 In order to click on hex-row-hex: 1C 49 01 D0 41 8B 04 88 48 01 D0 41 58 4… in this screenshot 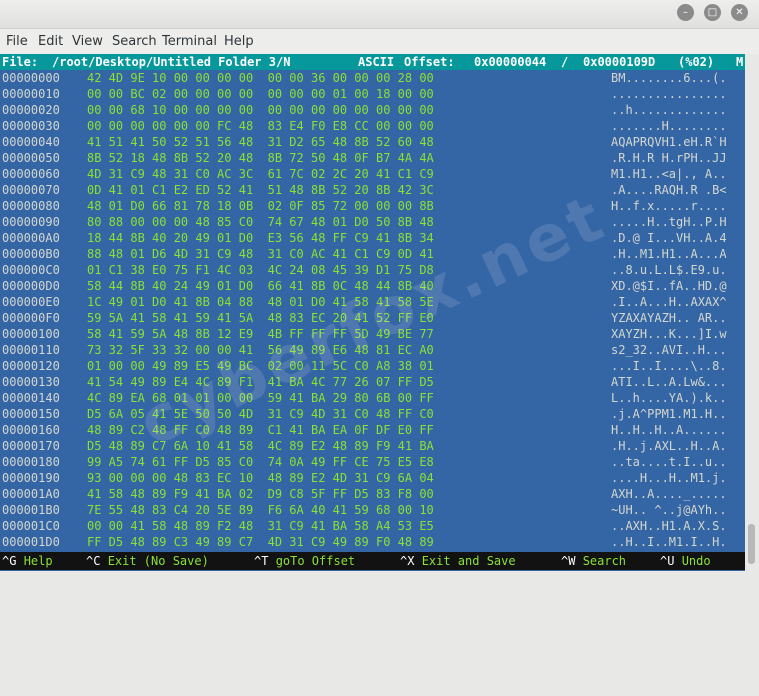, I will do `click(260, 302)`.